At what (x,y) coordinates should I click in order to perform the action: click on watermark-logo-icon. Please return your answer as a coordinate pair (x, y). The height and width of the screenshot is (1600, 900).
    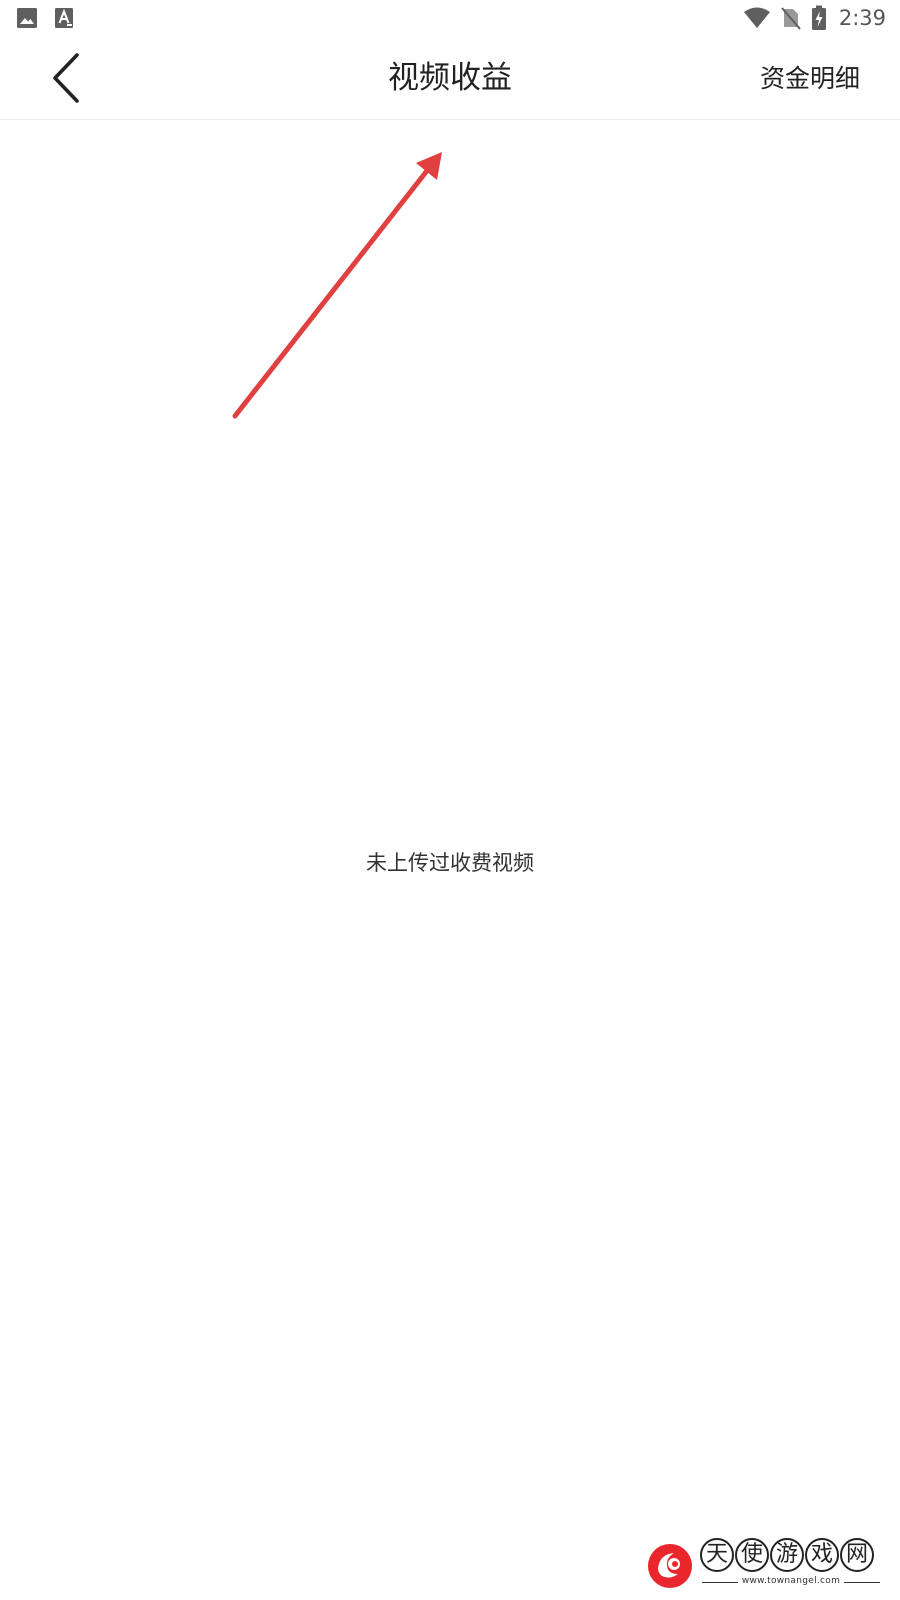
    Looking at the image, I should click on (670, 1566).